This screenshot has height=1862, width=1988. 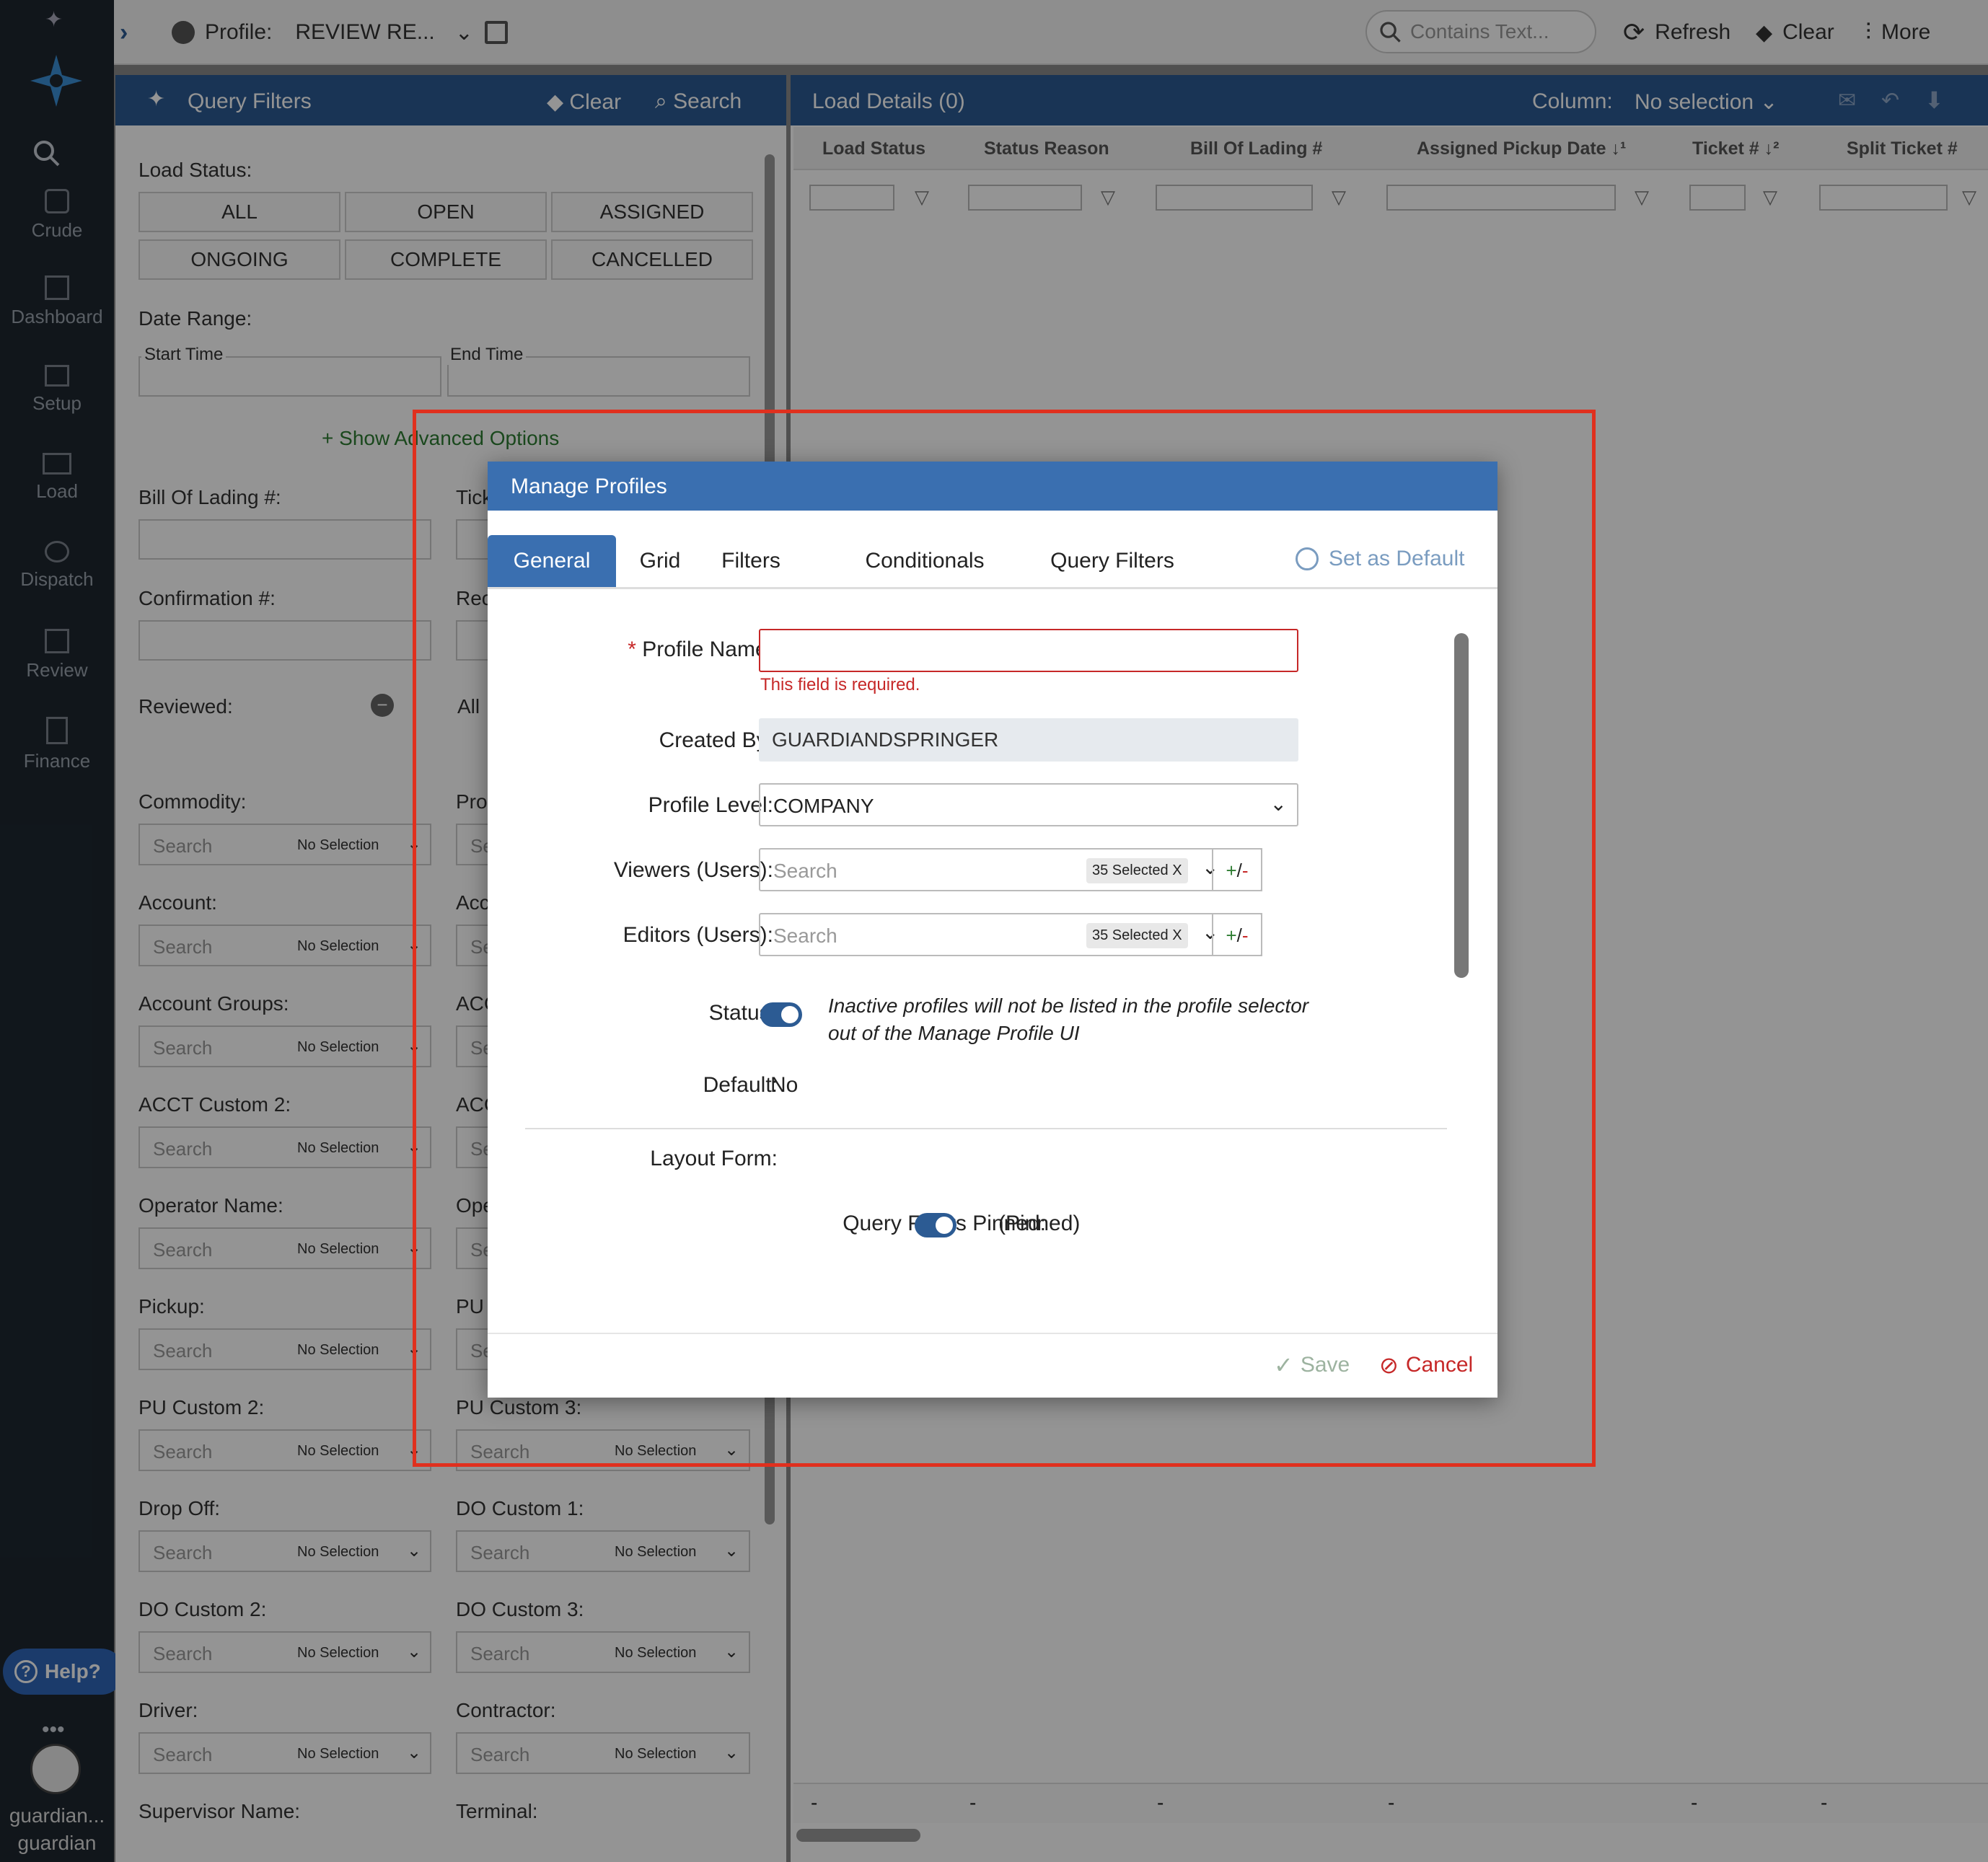 I want to click on editors-label: Editors (Users):, so click(x=698, y=935).